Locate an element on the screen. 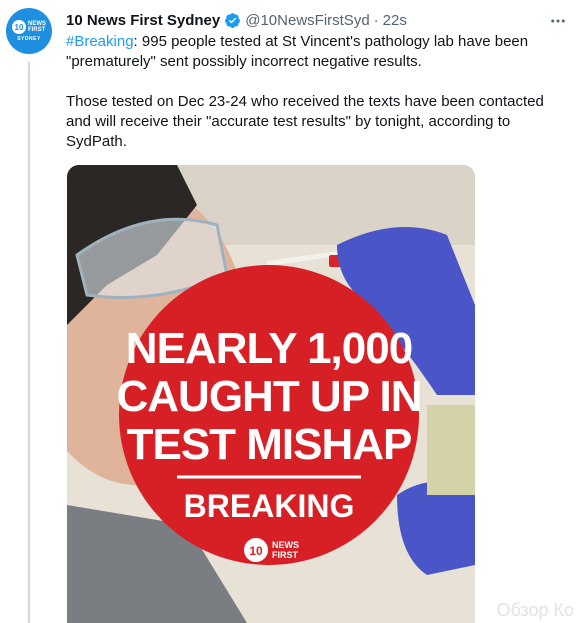 Image resolution: width=578 pixels, height=623 pixels. author-handle: @10NewsFirstSyd is located at coordinates (307, 20).